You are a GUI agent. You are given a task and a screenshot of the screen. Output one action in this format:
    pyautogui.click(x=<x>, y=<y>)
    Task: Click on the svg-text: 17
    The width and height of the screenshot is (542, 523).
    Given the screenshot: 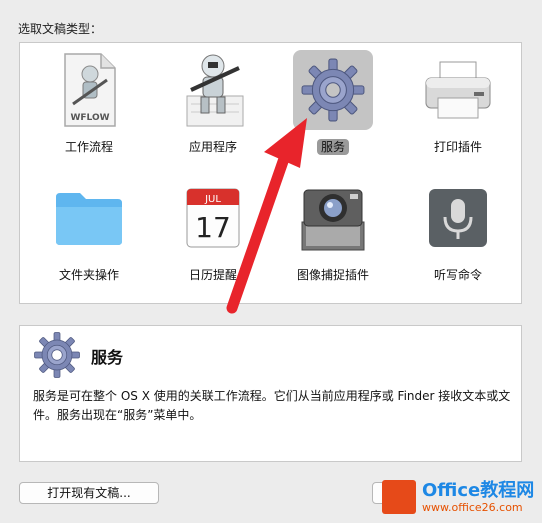 What is the action you would take?
    pyautogui.click(x=213, y=227)
    